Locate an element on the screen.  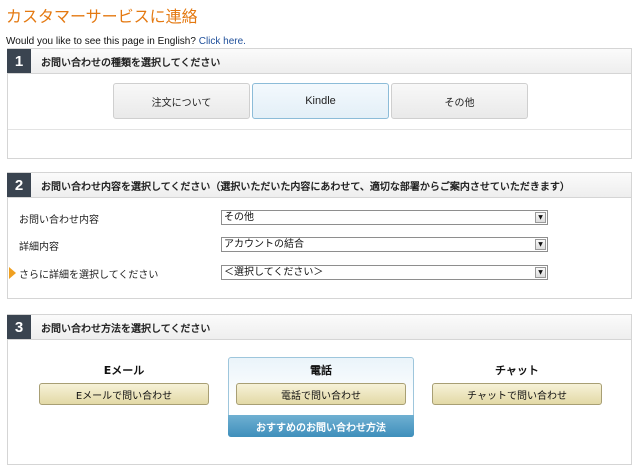
category-orders-button: 注文について is located at coordinates (181, 101).